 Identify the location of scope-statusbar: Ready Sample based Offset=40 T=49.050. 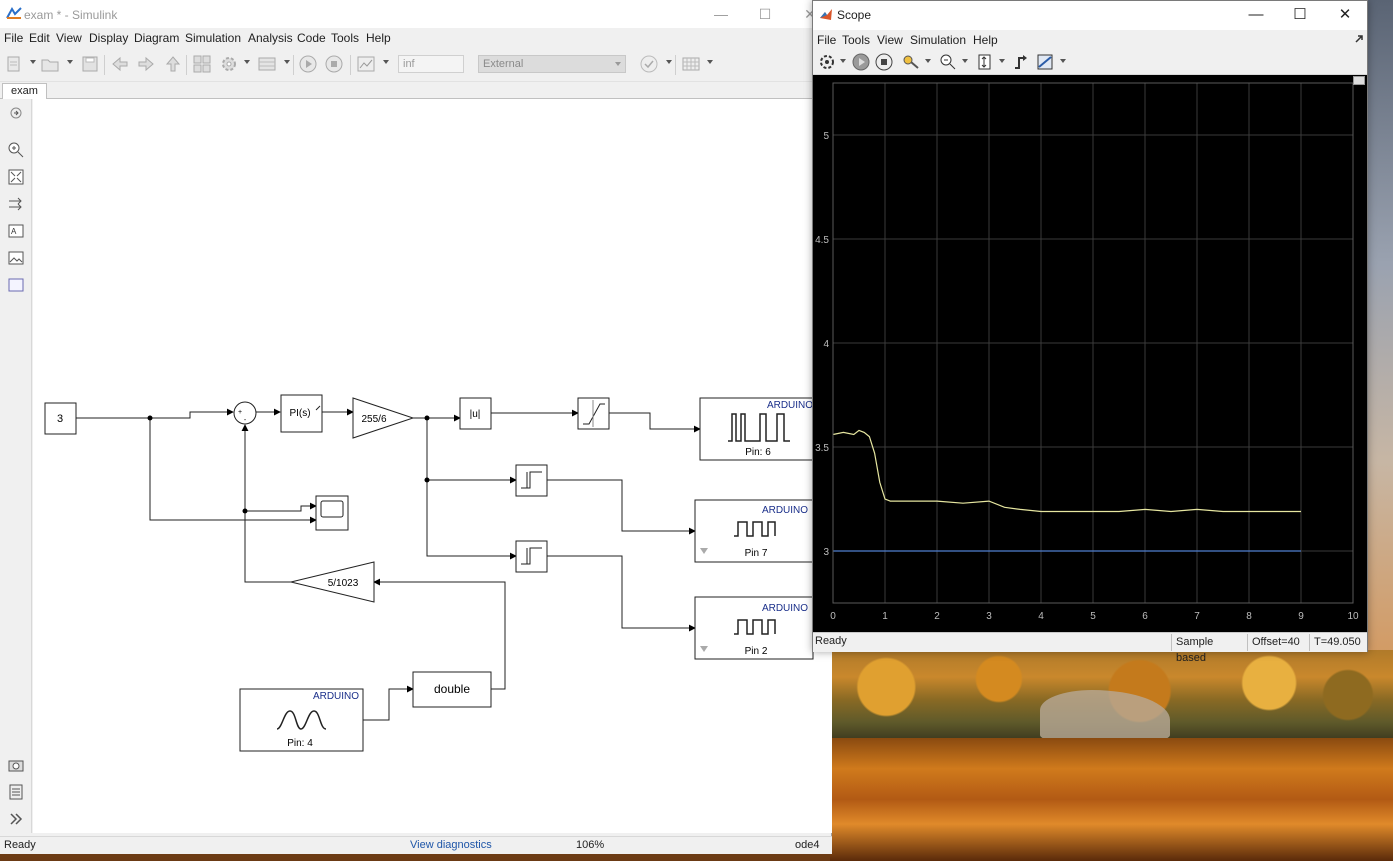
(1090, 648).